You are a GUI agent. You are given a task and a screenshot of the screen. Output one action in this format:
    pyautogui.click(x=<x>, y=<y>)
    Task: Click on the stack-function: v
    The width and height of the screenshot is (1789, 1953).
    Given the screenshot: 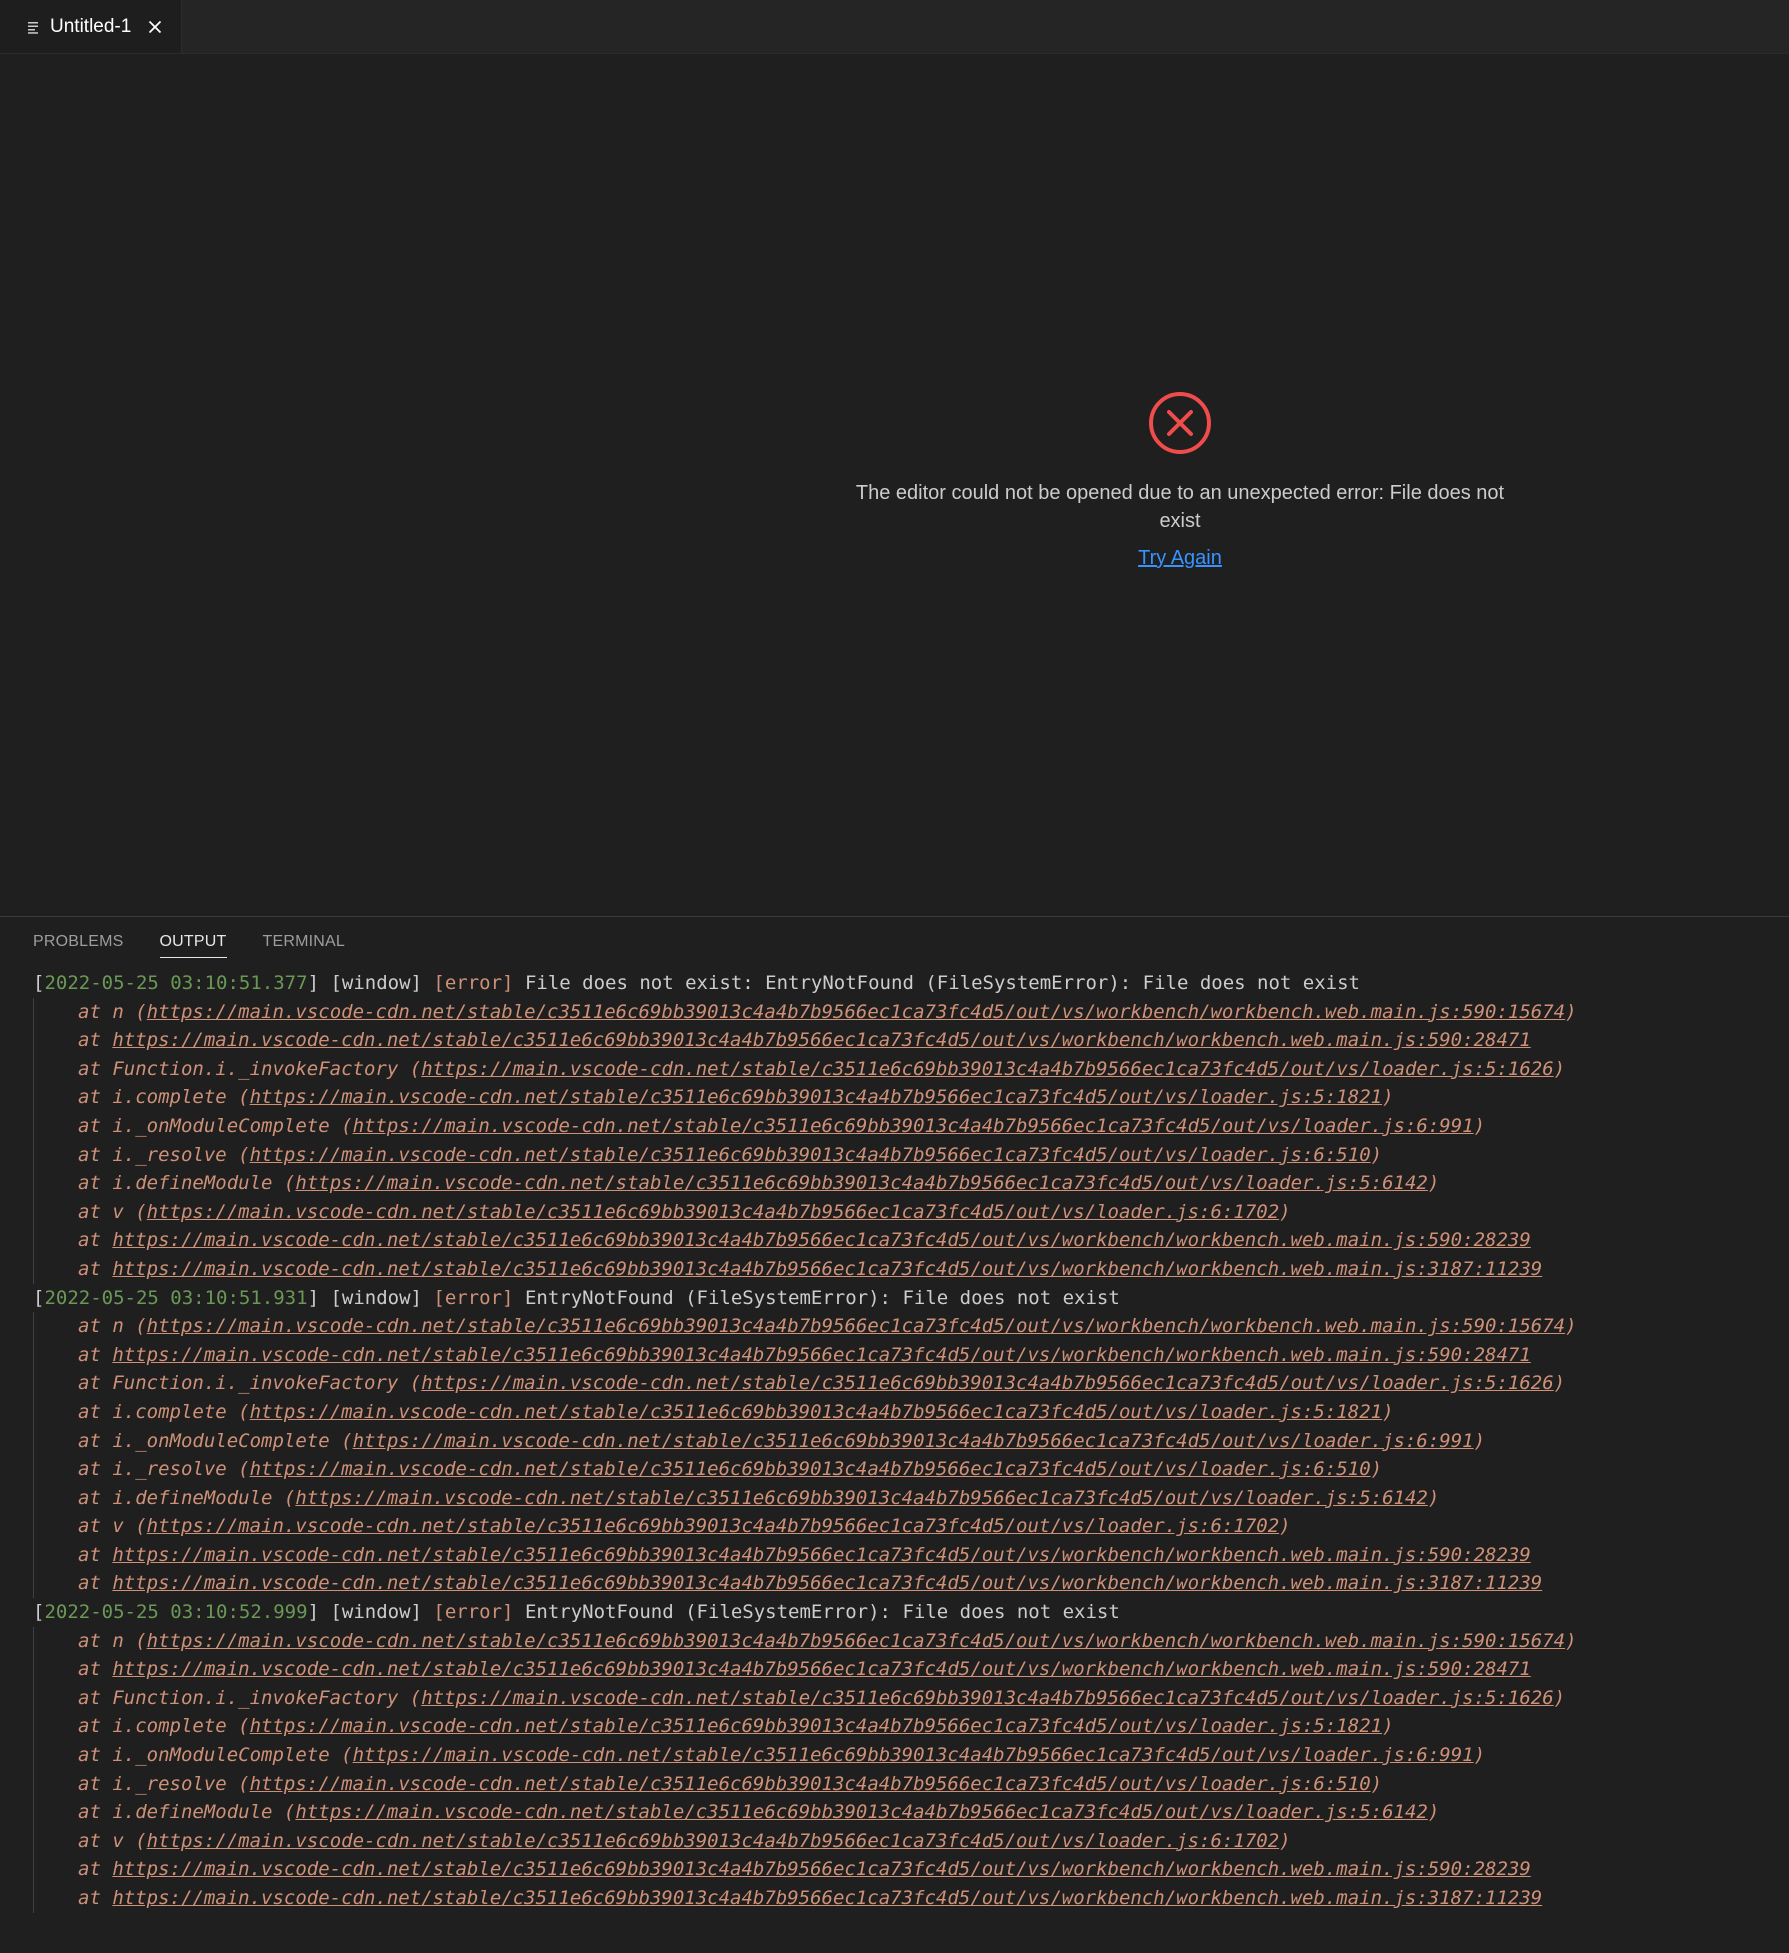 What is the action you would take?
    pyautogui.click(x=118, y=1526)
    